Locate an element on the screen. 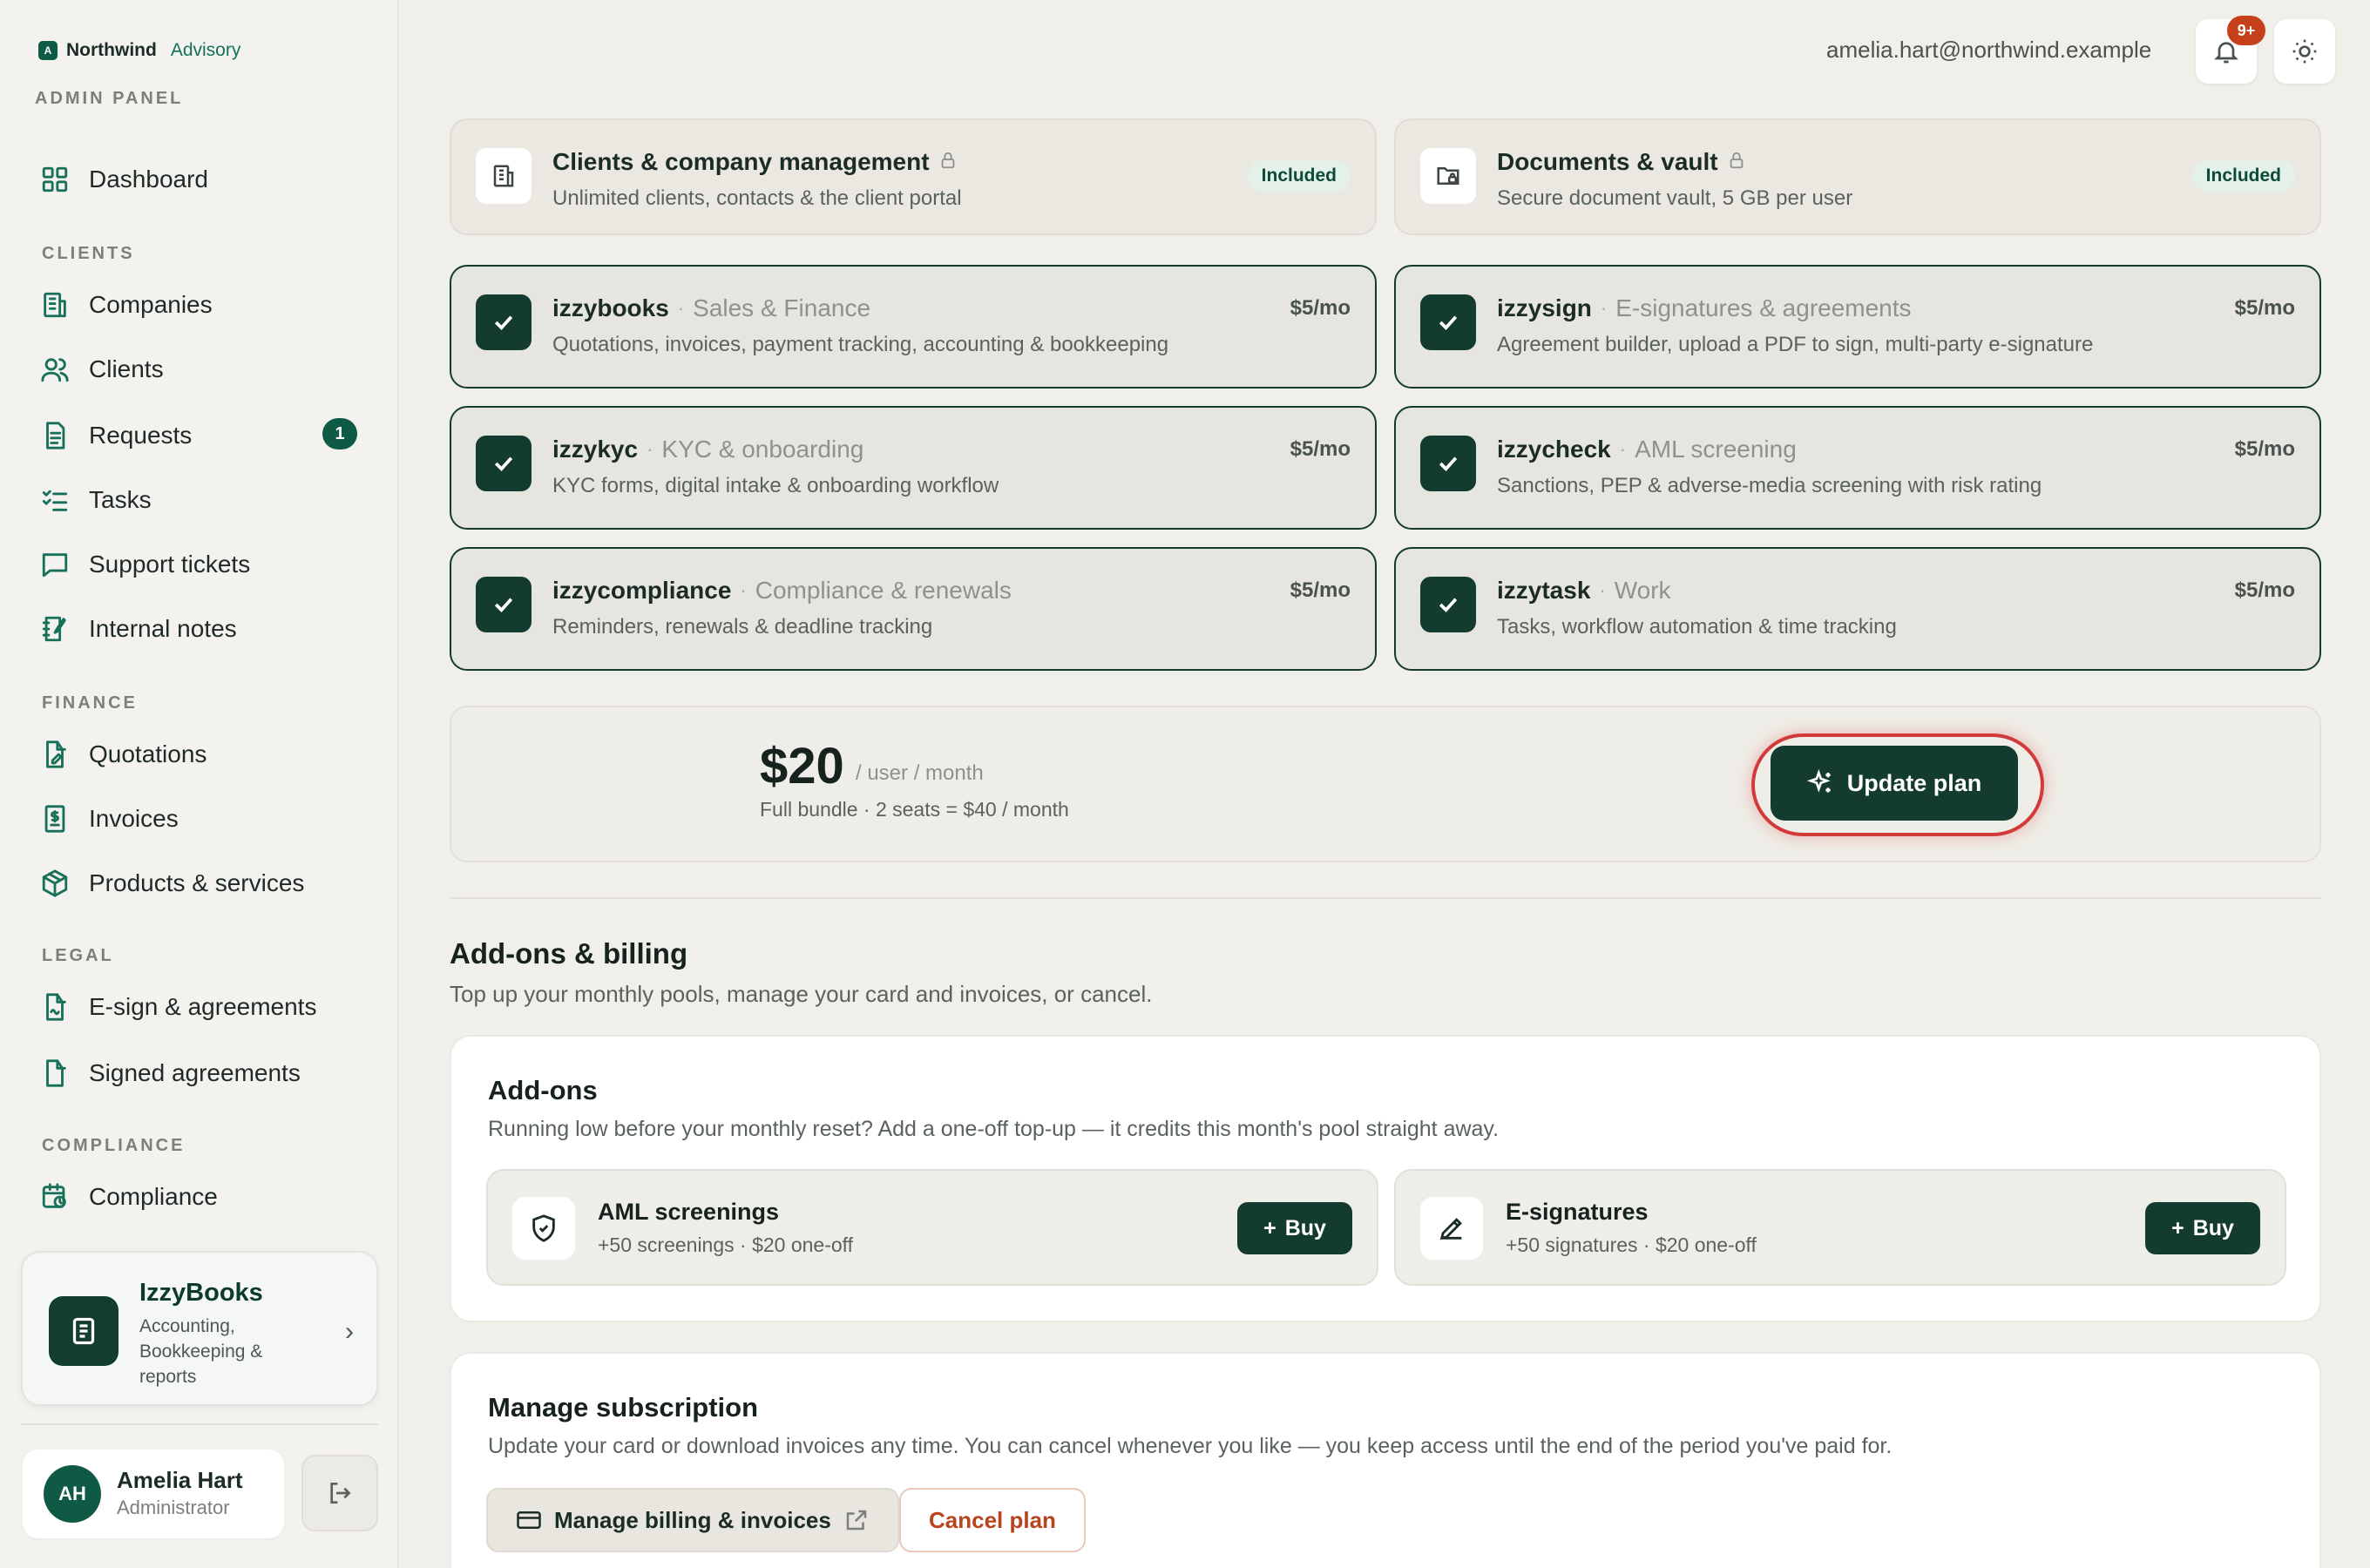 The height and width of the screenshot is (1568, 2370). sidebar-item-dashboard: Dashboard is located at coordinates (124, 179).